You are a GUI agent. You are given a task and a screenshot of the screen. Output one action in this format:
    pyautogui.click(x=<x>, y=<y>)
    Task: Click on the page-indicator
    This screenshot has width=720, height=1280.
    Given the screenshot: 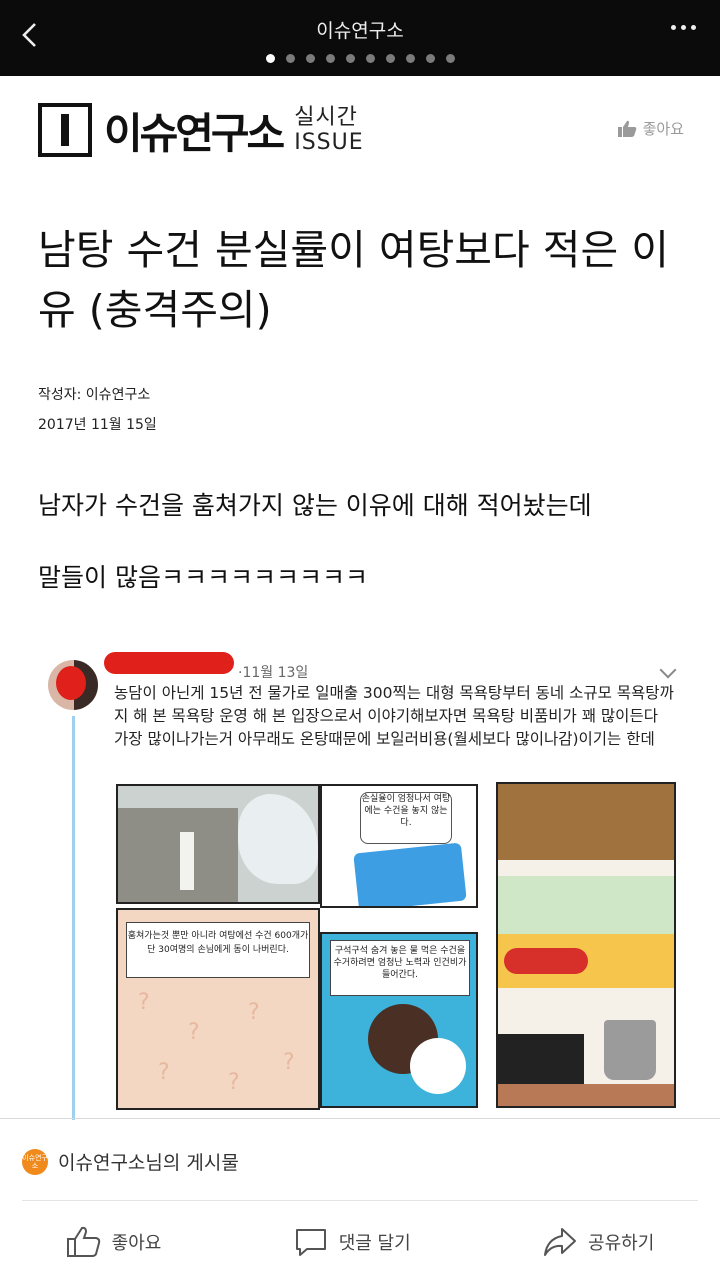 What is the action you would take?
    pyautogui.click(x=360, y=58)
    